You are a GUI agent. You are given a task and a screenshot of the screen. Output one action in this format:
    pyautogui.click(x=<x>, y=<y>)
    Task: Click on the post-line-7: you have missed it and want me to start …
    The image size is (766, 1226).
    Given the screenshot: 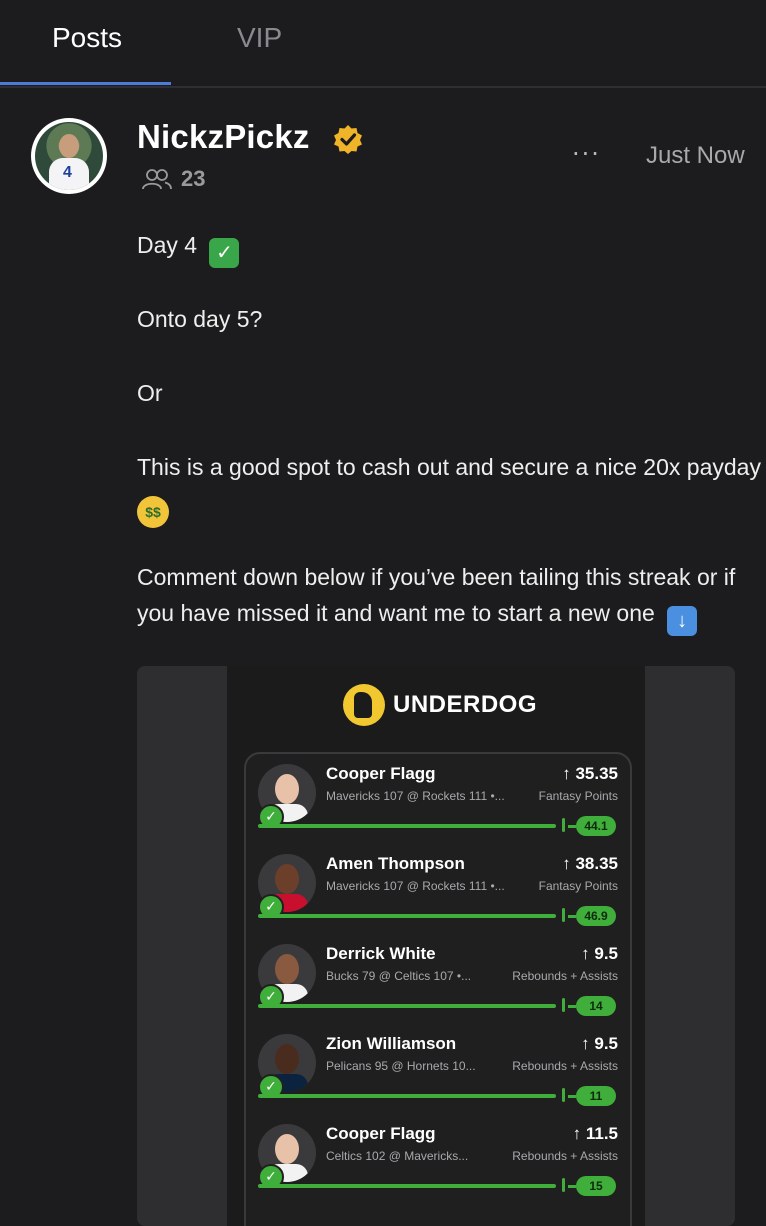 What is the action you would take?
    pyautogui.click(x=417, y=618)
    